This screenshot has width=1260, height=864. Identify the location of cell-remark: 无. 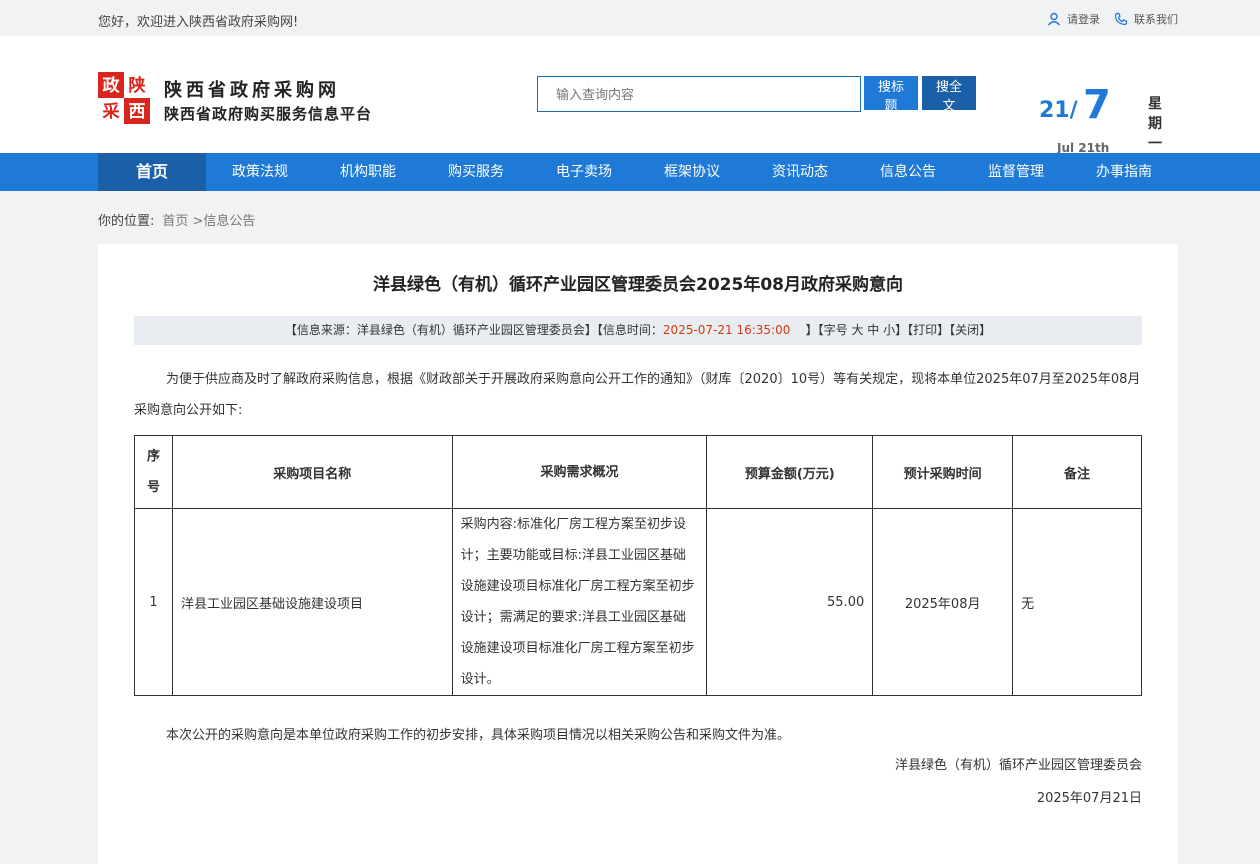
(1077, 602).